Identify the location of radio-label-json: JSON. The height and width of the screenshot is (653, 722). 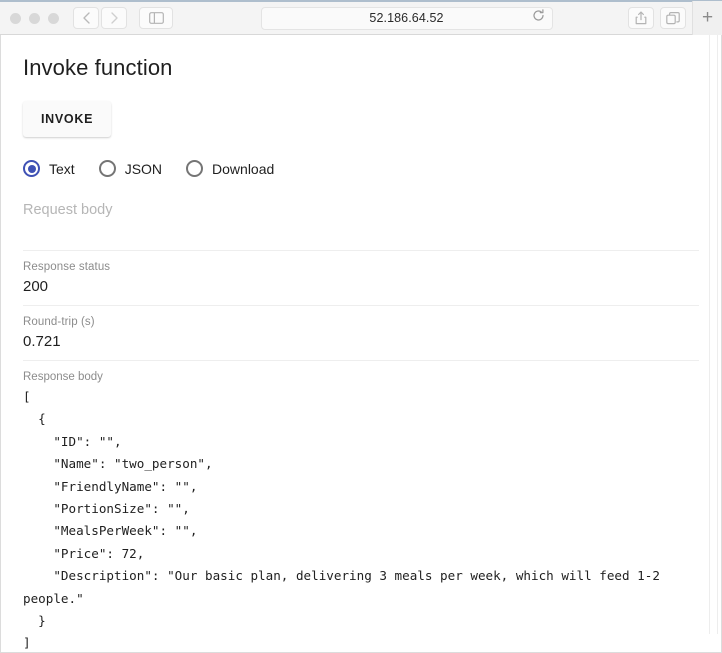
(143, 168).